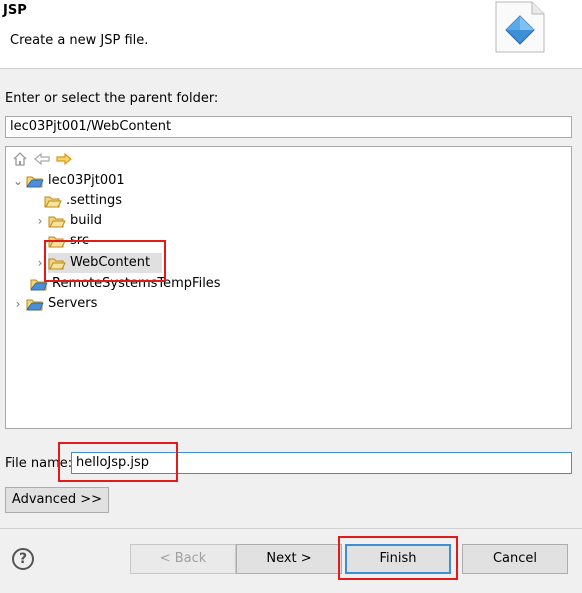 This screenshot has height=593, width=582. Describe the element at coordinates (398, 559) in the screenshot. I see `finish-button: Finish` at that location.